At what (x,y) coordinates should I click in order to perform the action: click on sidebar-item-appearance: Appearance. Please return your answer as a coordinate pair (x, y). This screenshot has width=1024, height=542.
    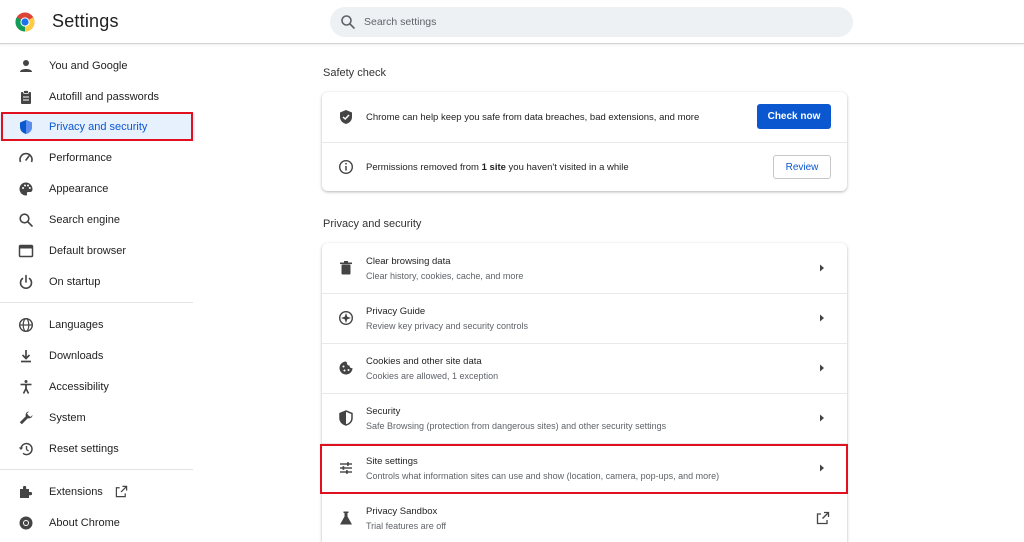
    Looking at the image, I should click on (97, 189).